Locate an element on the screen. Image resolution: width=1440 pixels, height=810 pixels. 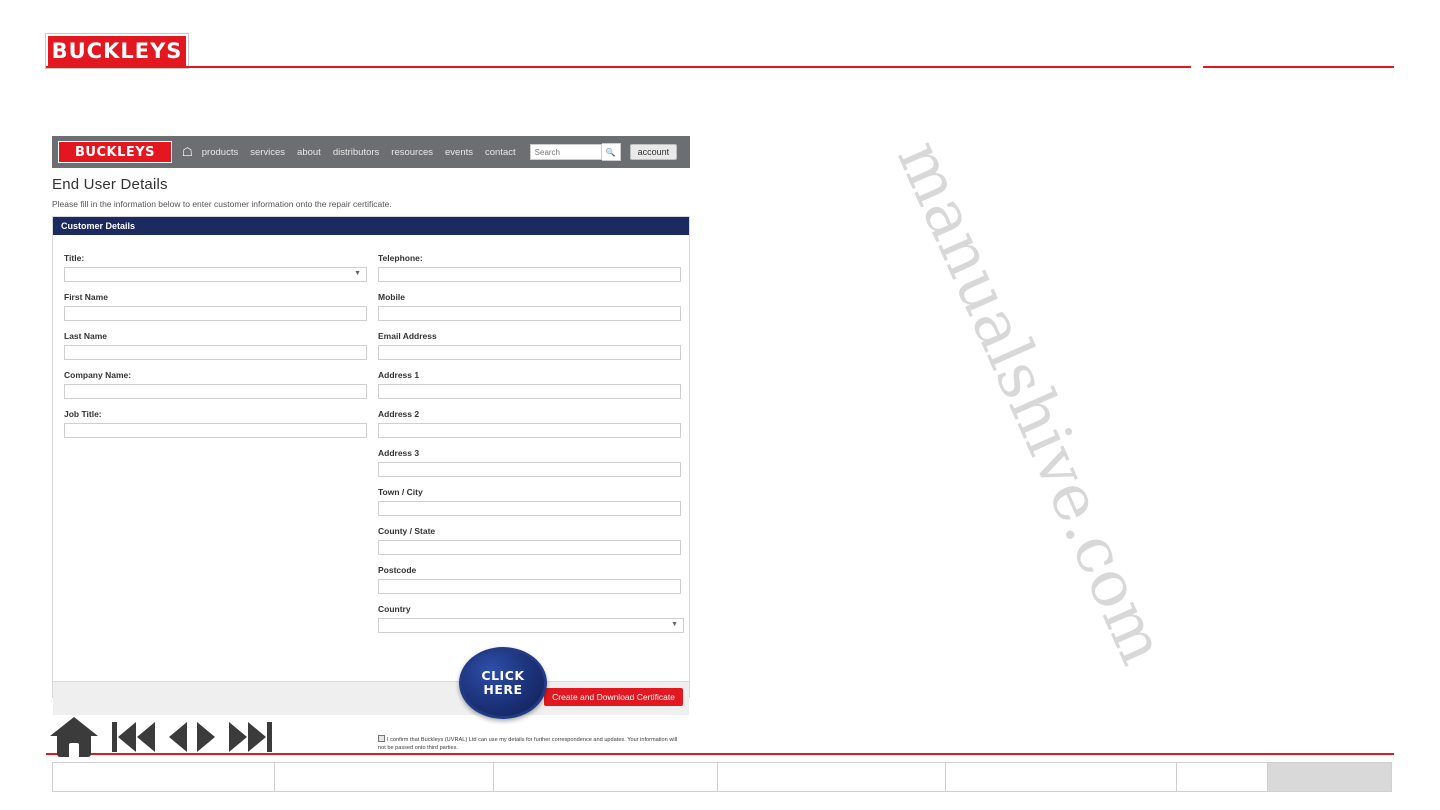
field-address-1-label: Address 1 is located at coordinates (399, 375).